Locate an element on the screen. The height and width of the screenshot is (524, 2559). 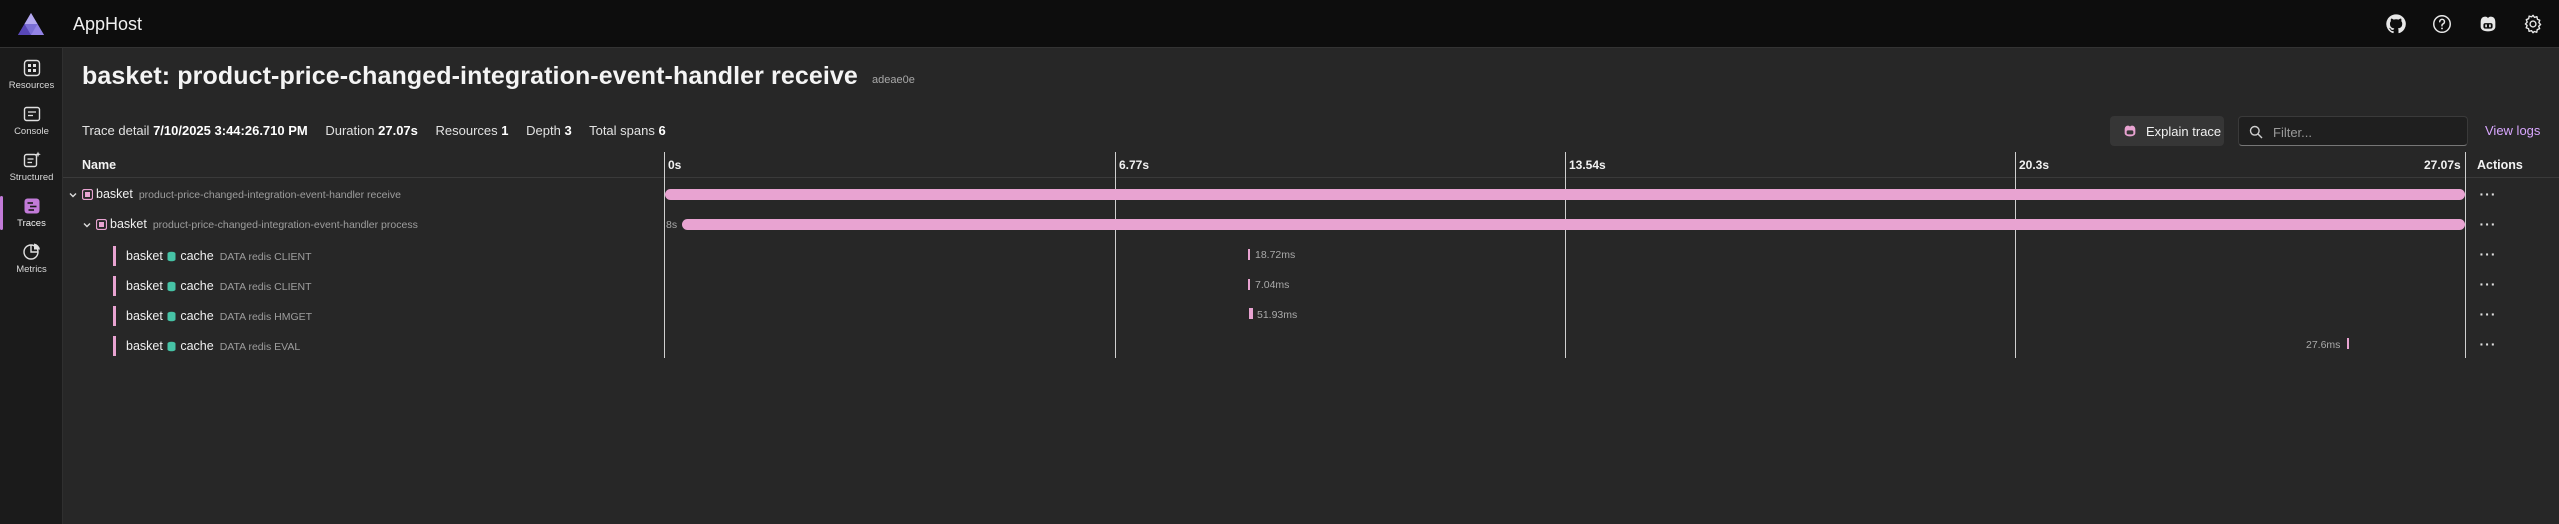
aspire-logo-icon is located at coordinates (31, 24).